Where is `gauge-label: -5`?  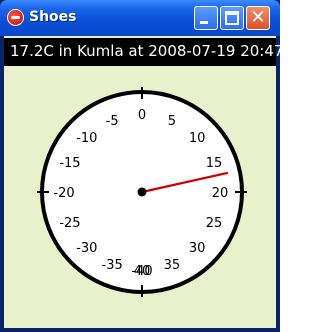
gauge-label: -5 is located at coordinates (112, 121).